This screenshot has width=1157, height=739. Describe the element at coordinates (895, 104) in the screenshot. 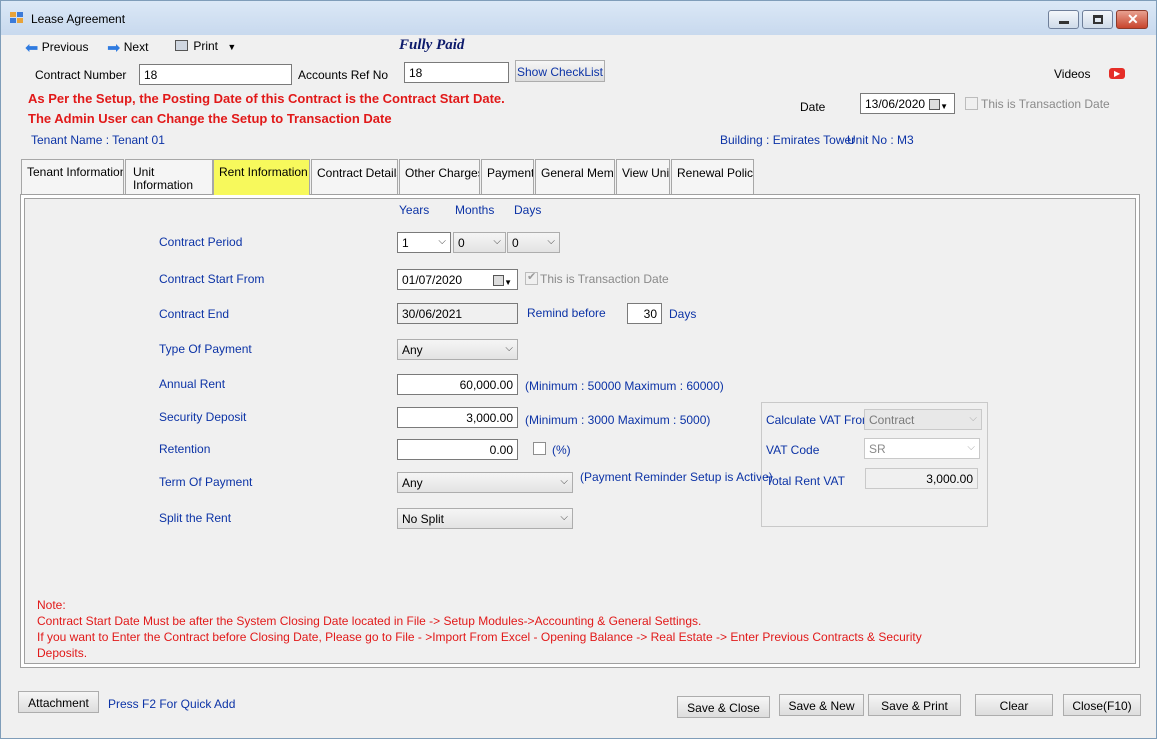

I see `date-value: 13/06/2020` at that location.